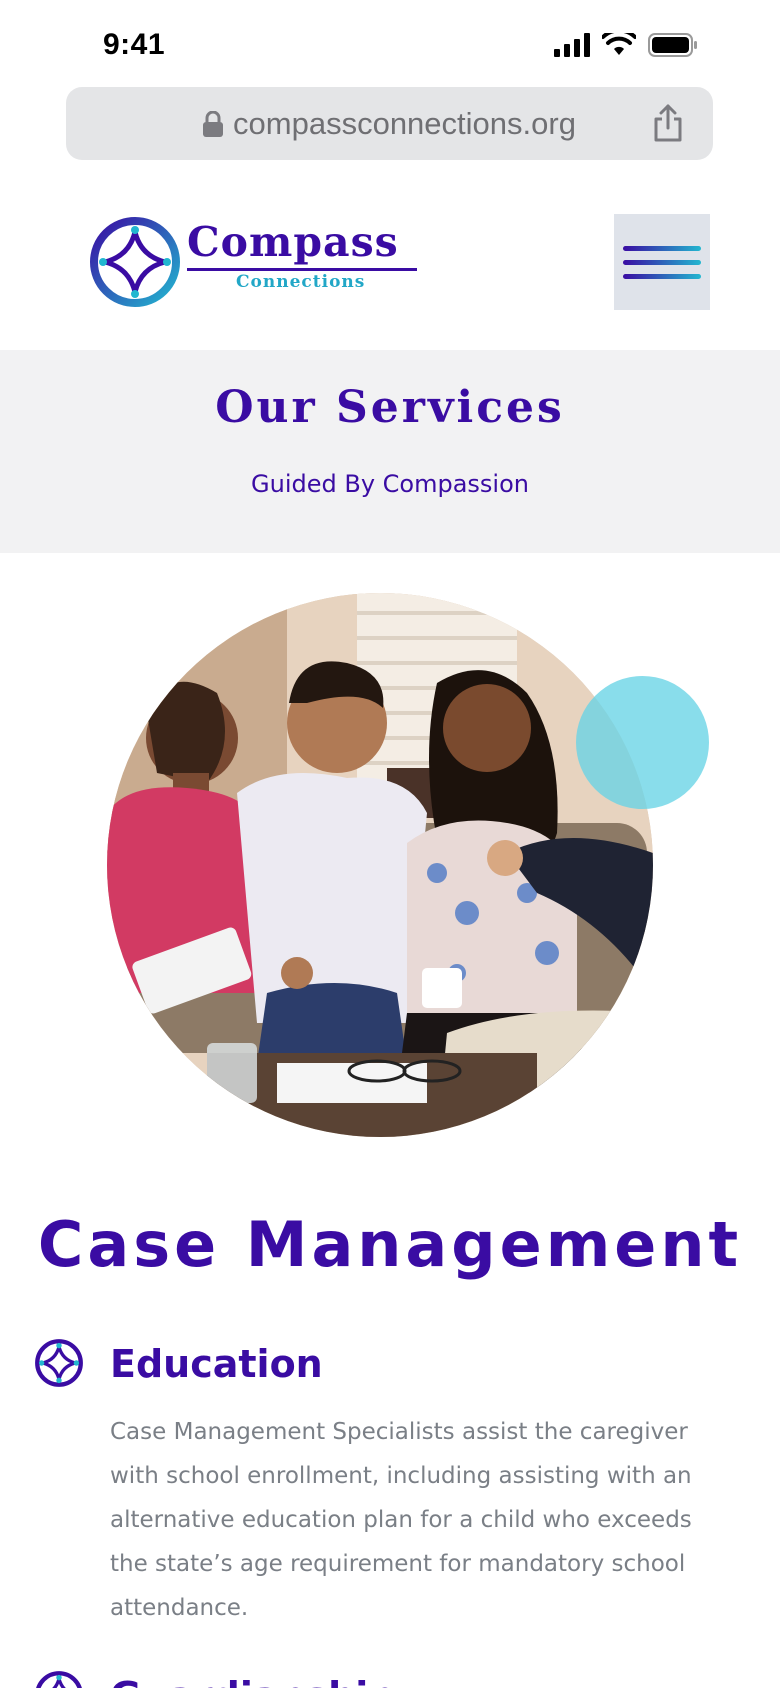  I want to click on url-text: compassconnections.org, so click(404, 123).